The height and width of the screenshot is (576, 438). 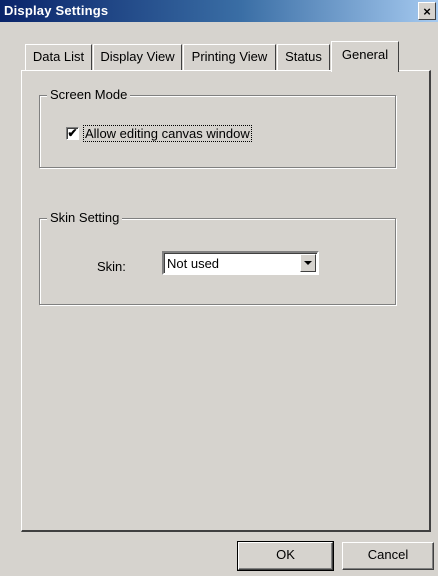 I want to click on tab-general: General, so click(x=365, y=56).